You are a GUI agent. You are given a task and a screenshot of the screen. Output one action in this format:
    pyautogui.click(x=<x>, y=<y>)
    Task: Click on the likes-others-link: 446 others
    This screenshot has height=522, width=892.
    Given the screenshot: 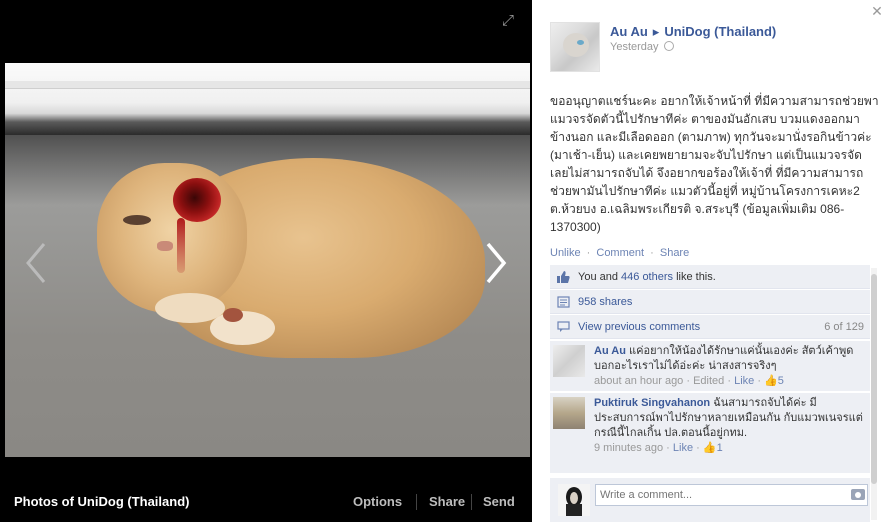 What is the action you would take?
    pyautogui.click(x=647, y=277)
    